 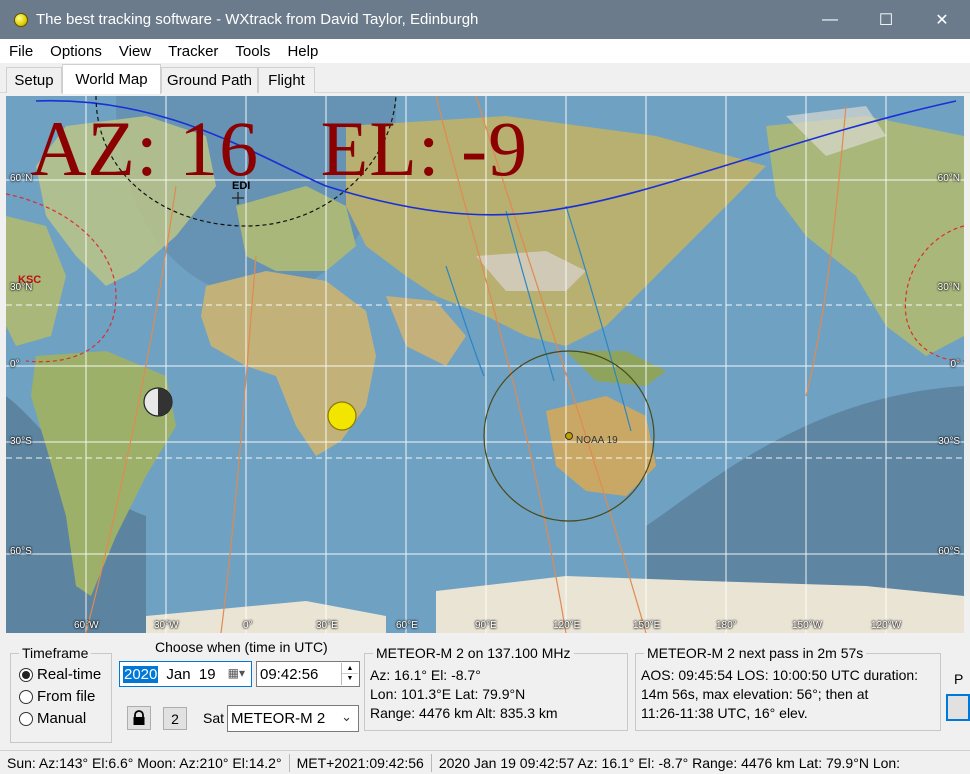 I want to click on time-down-arrow-icon: ▼, so click(x=350, y=679).